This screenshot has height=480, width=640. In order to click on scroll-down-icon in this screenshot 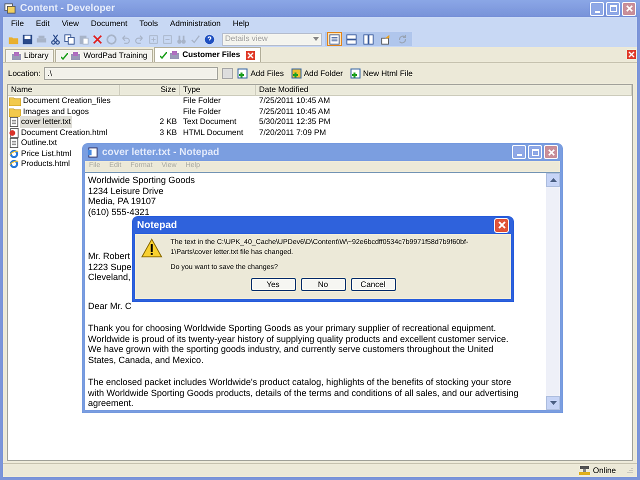, I will do `click(553, 403)`.